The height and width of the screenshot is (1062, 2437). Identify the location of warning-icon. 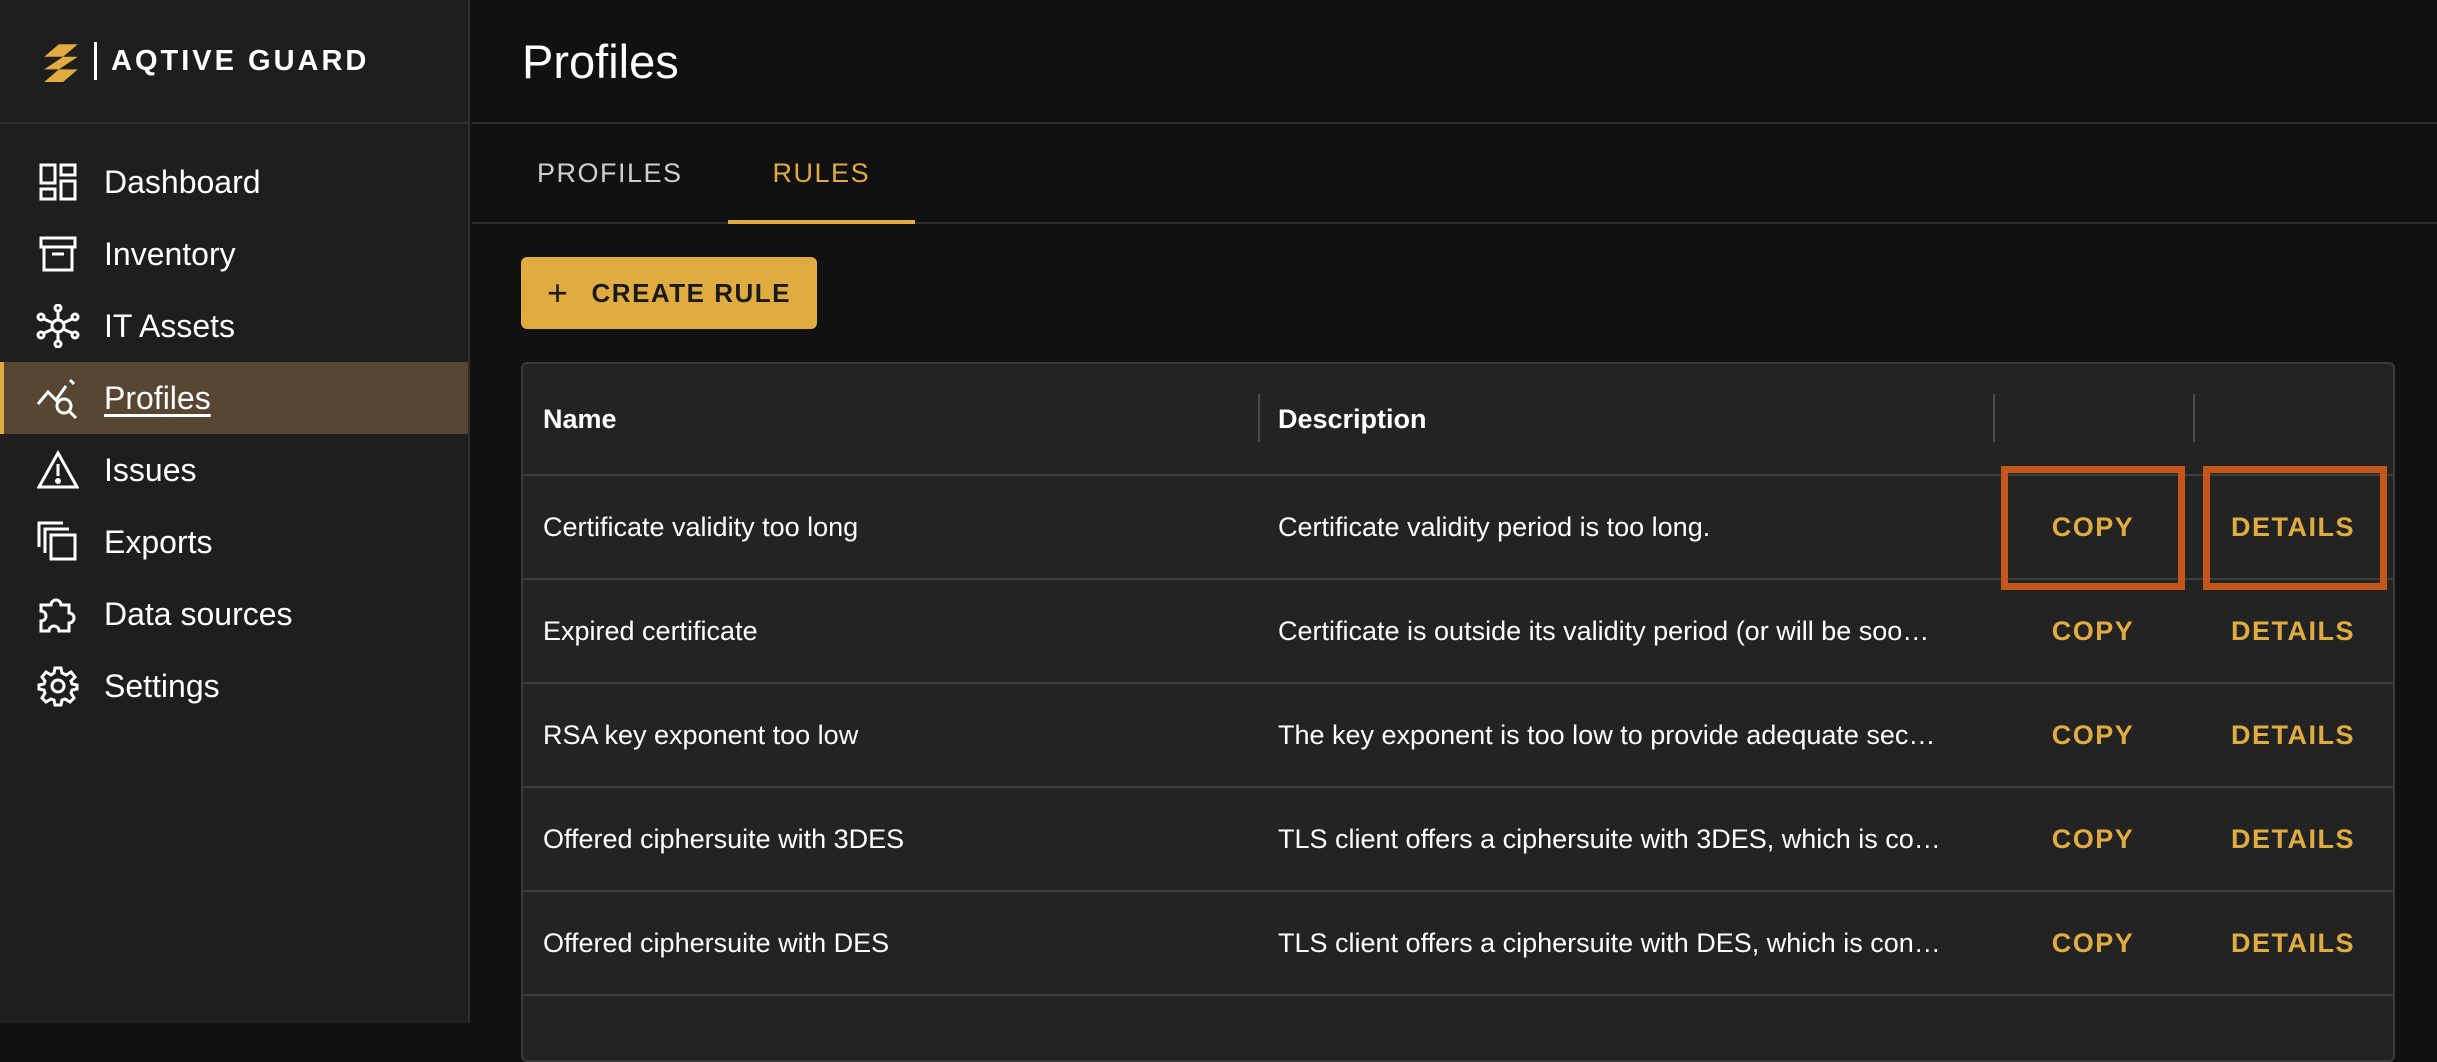
(58, 470).